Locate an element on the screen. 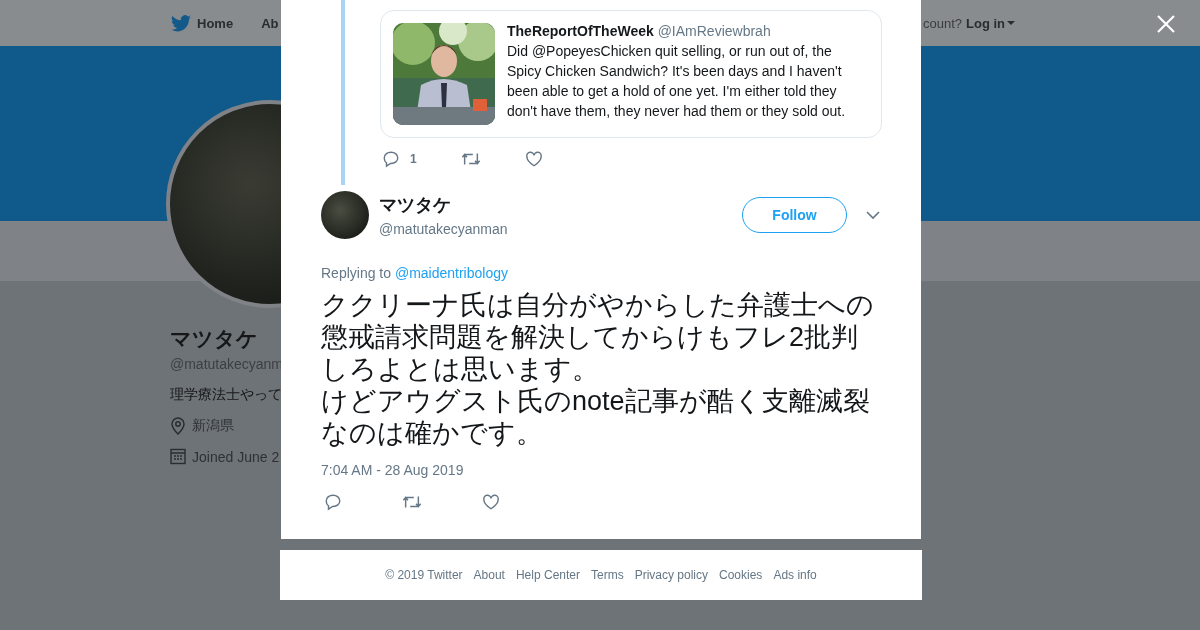 Image resolution: width=1200 pixels, height=630 pixels. footer-link: Help Center is located at coordinates (547, 575).